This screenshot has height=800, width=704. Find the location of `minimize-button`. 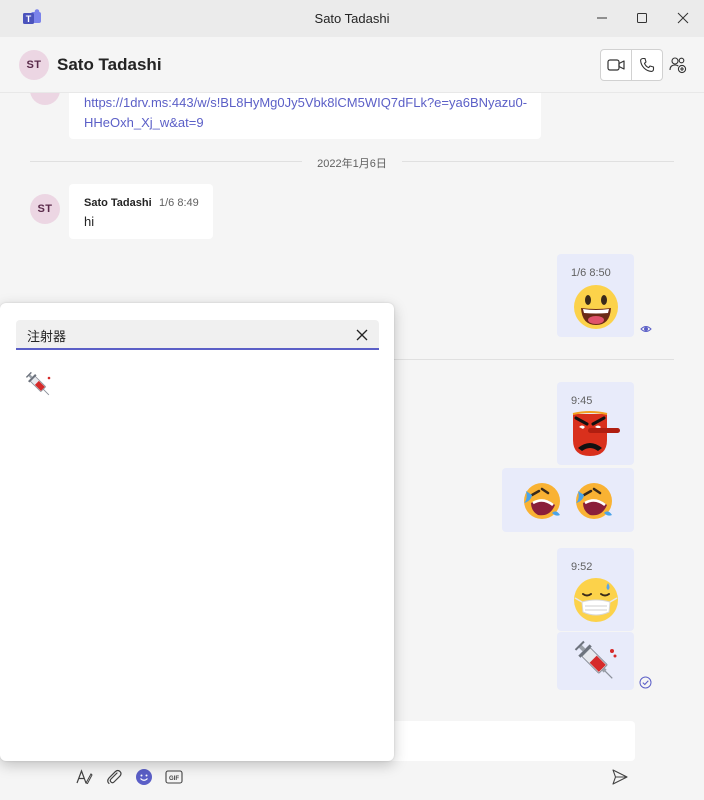

minimize-button is located at coordinates (602, 18).